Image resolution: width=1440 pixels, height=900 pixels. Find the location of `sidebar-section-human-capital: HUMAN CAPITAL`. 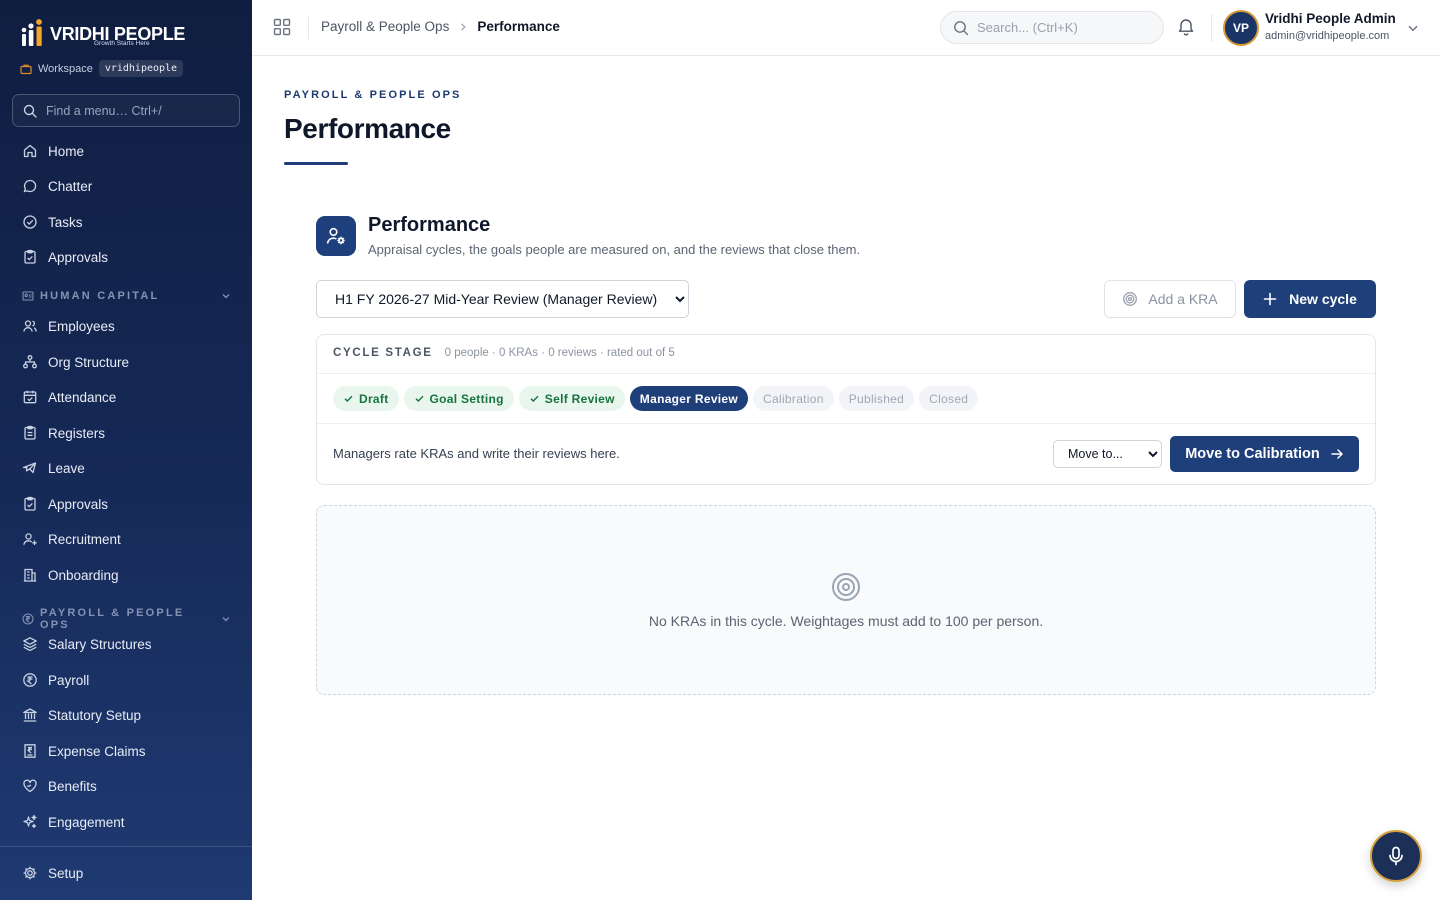

sidebar-section-human-capital: HUMAN CAPITAL is located at coordinates (127, 296).